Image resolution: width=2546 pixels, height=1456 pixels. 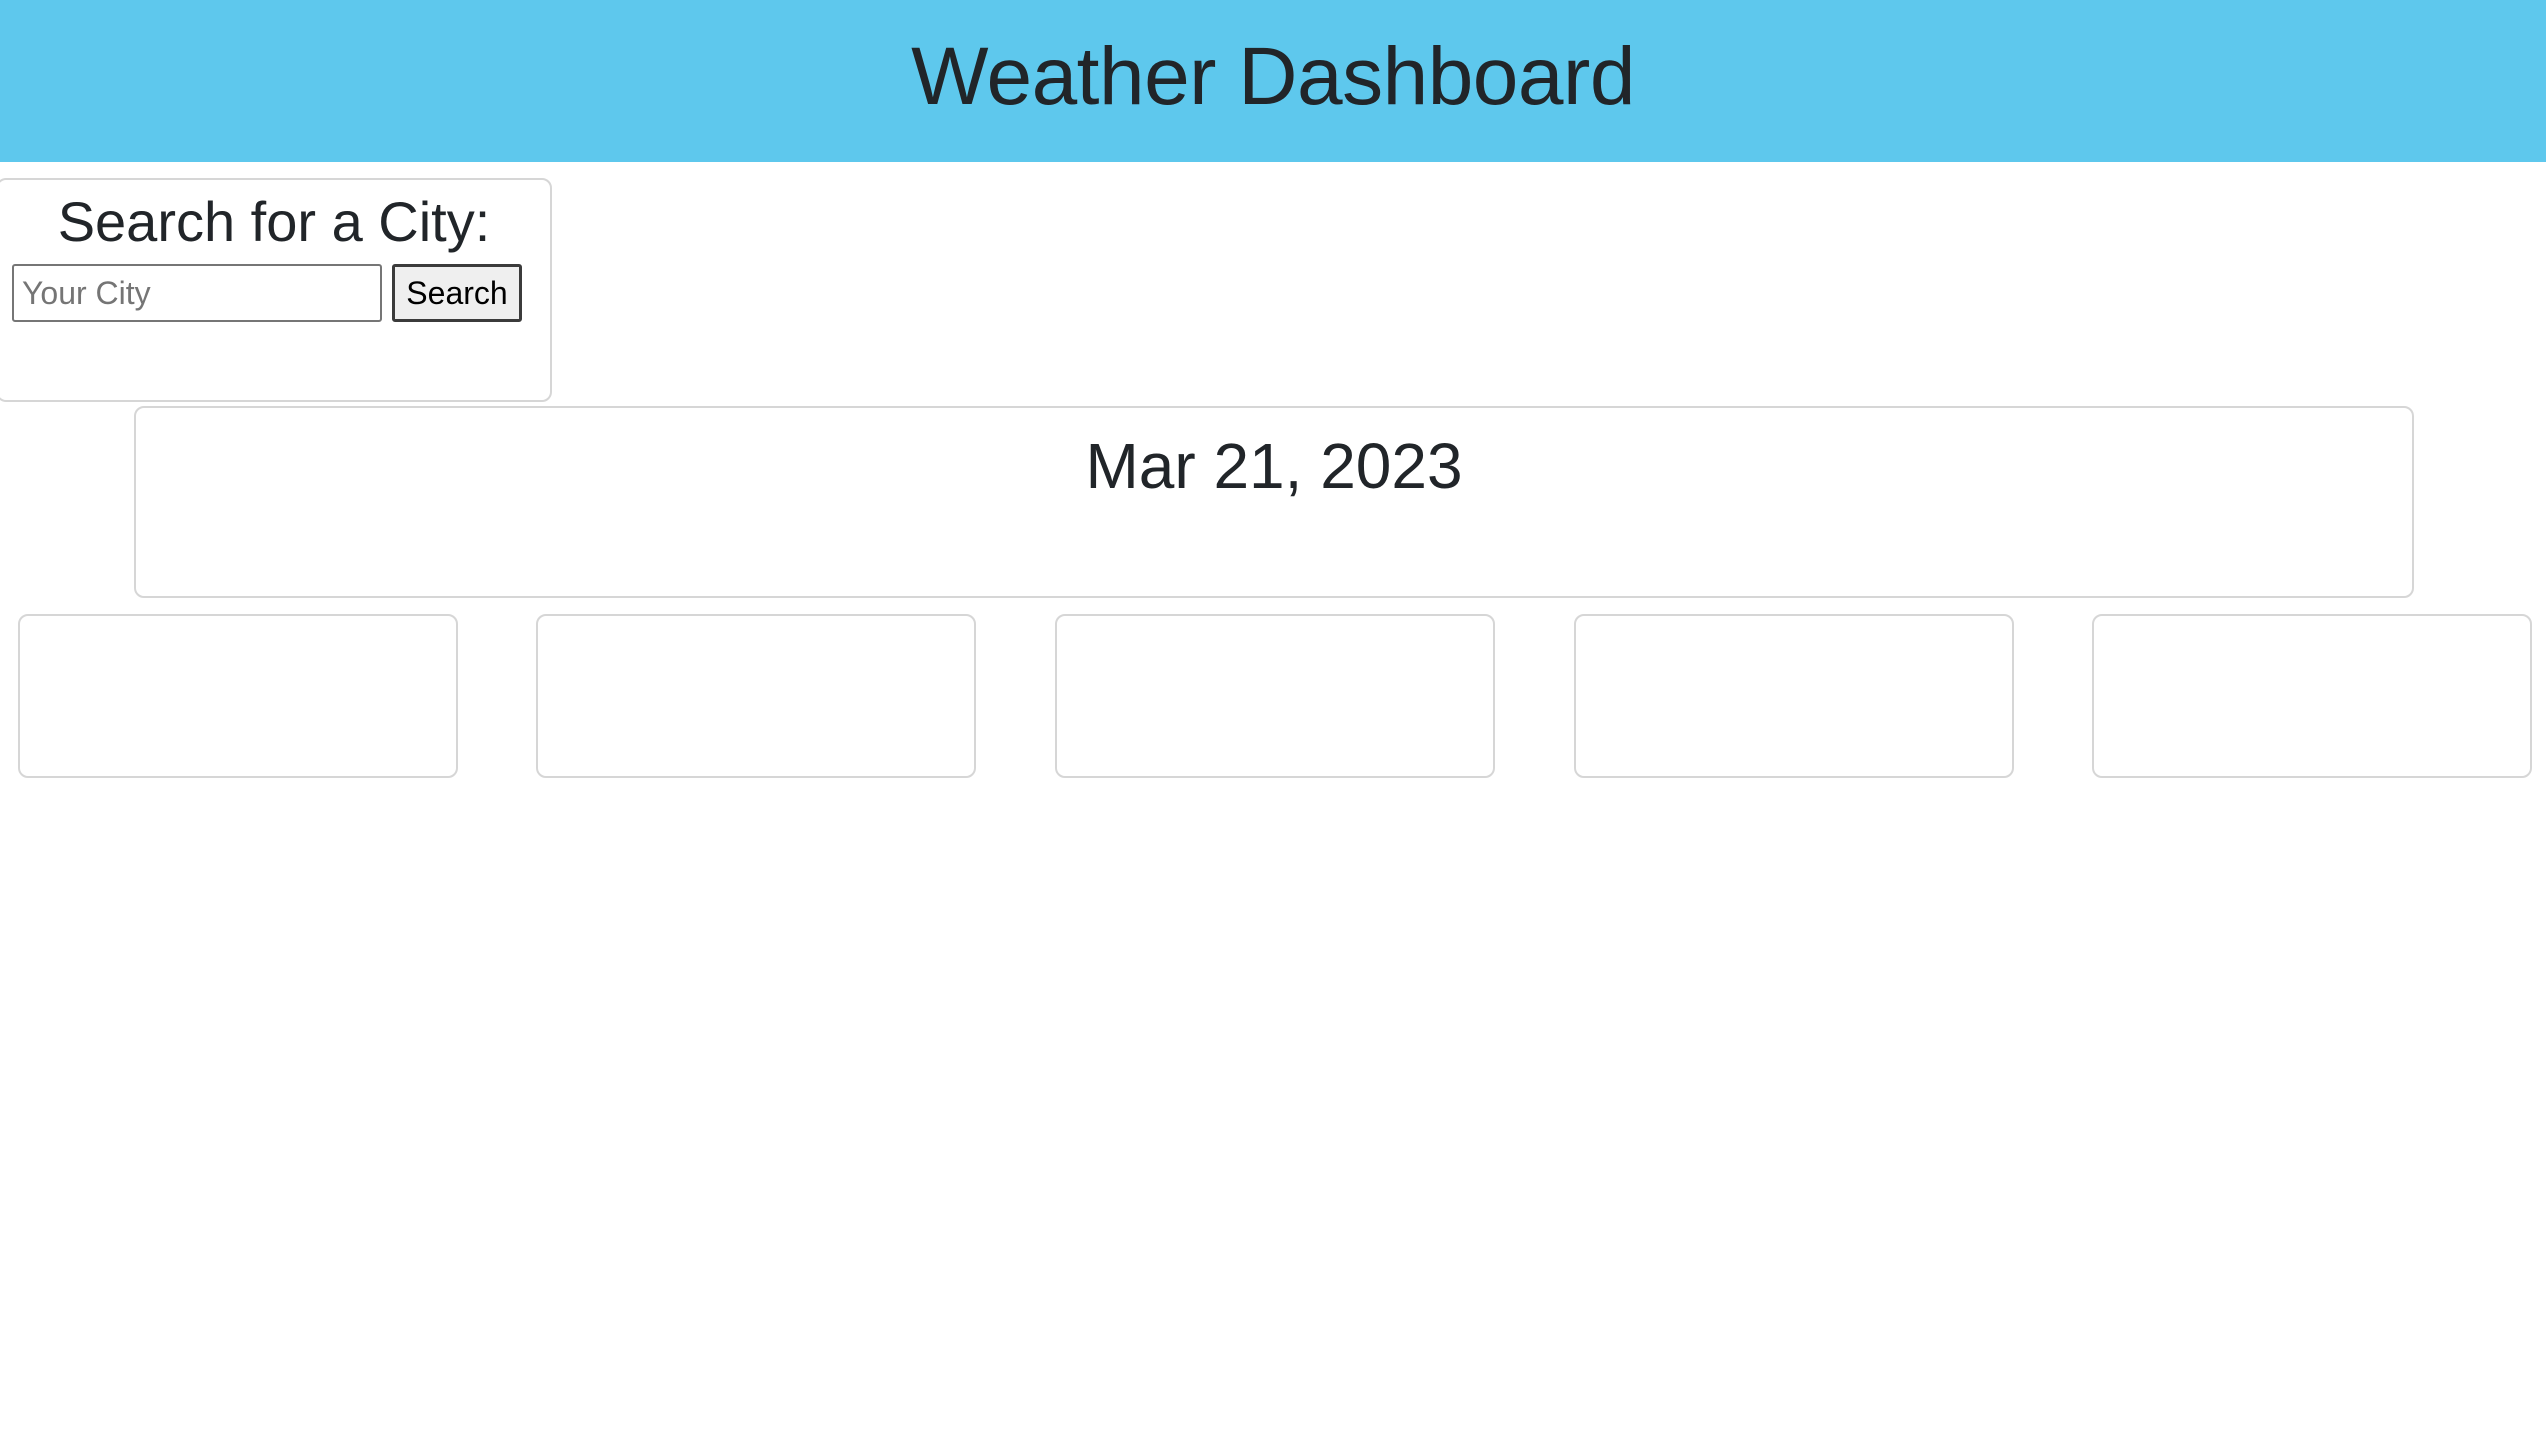 I want to click on search-button: Search, so click(x=457, y=293).